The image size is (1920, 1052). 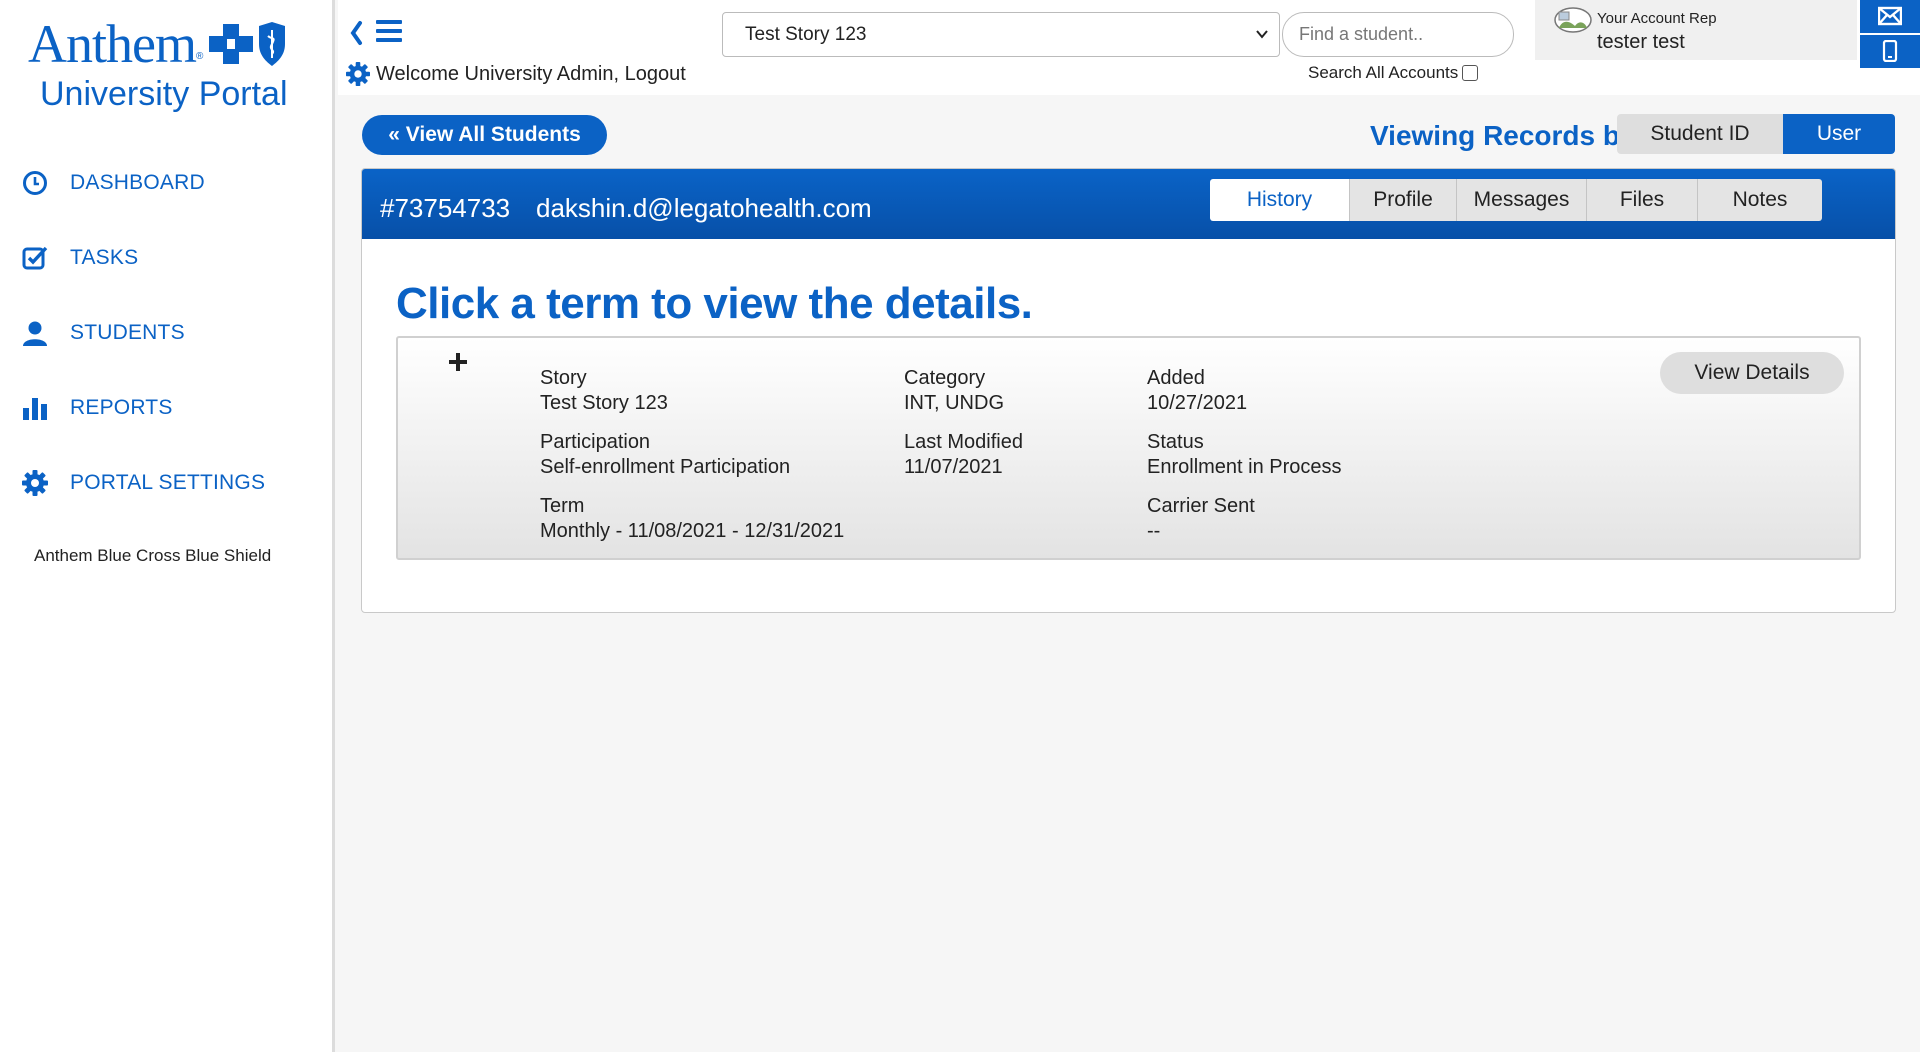 I want to click on brand-logo: Anthem ® University Portal, so click(x=173, y=64).